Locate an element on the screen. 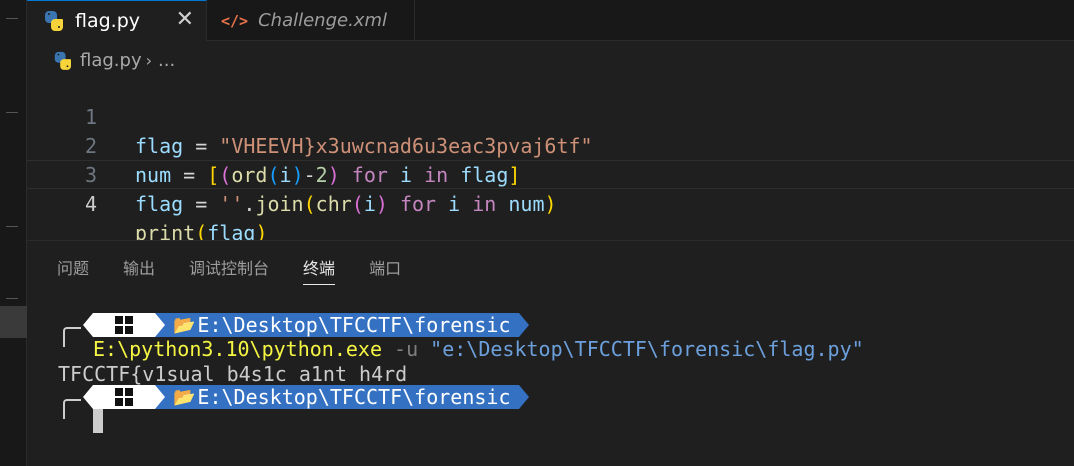  xml-icon: </> is located at coordinates (235, 20).